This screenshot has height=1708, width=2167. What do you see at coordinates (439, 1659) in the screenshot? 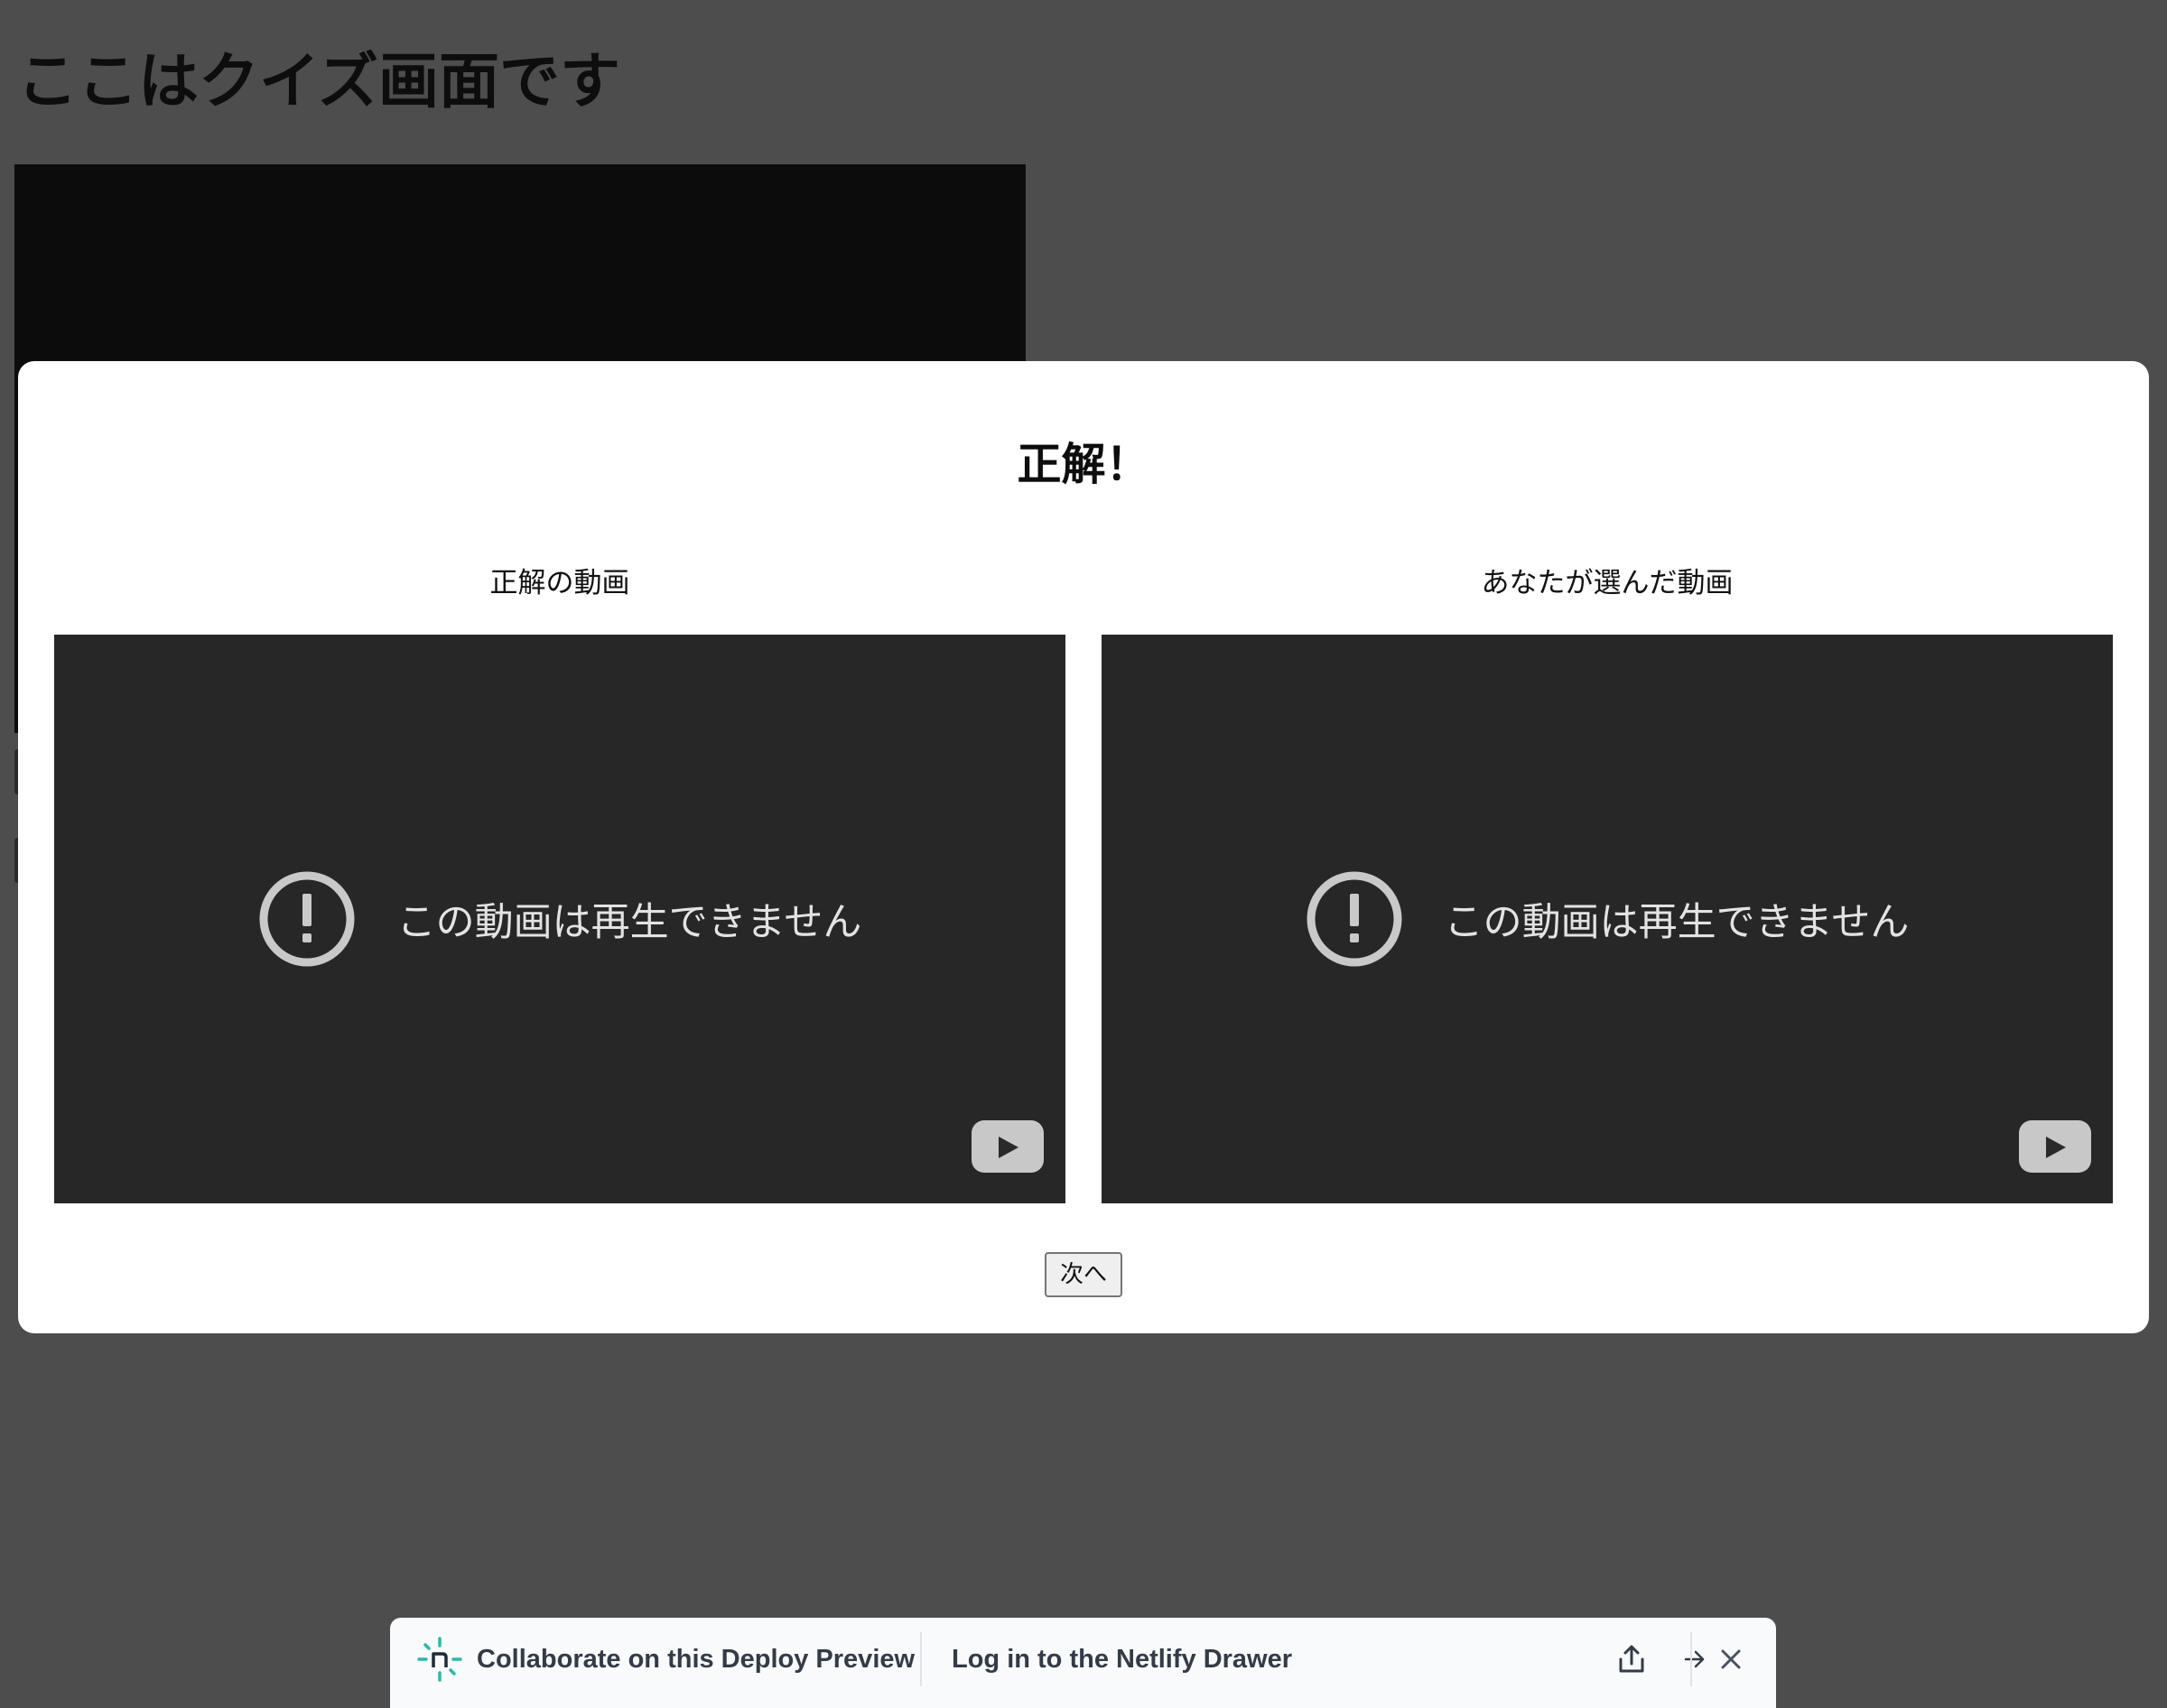
I see `netlify-logo-icon` at bounding box center [439, 1659].